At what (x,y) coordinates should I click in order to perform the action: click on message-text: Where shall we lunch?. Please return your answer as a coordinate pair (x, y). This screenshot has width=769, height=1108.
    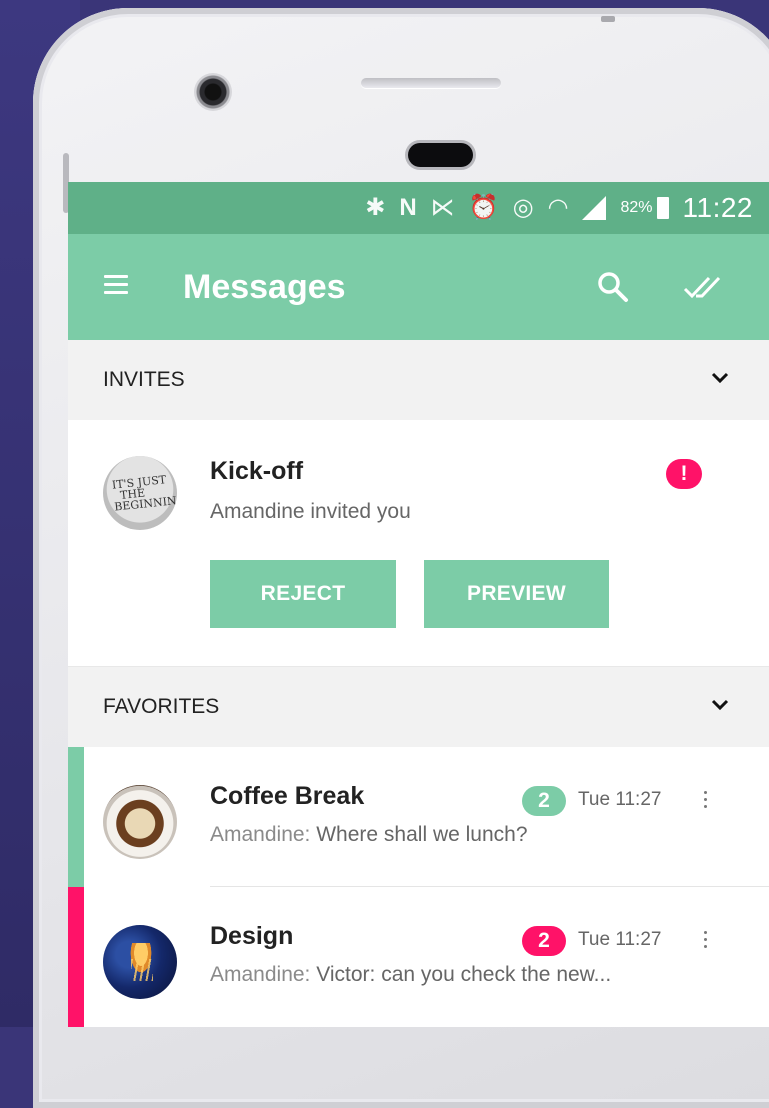
    Looking at the image, I should click on (419, 834).